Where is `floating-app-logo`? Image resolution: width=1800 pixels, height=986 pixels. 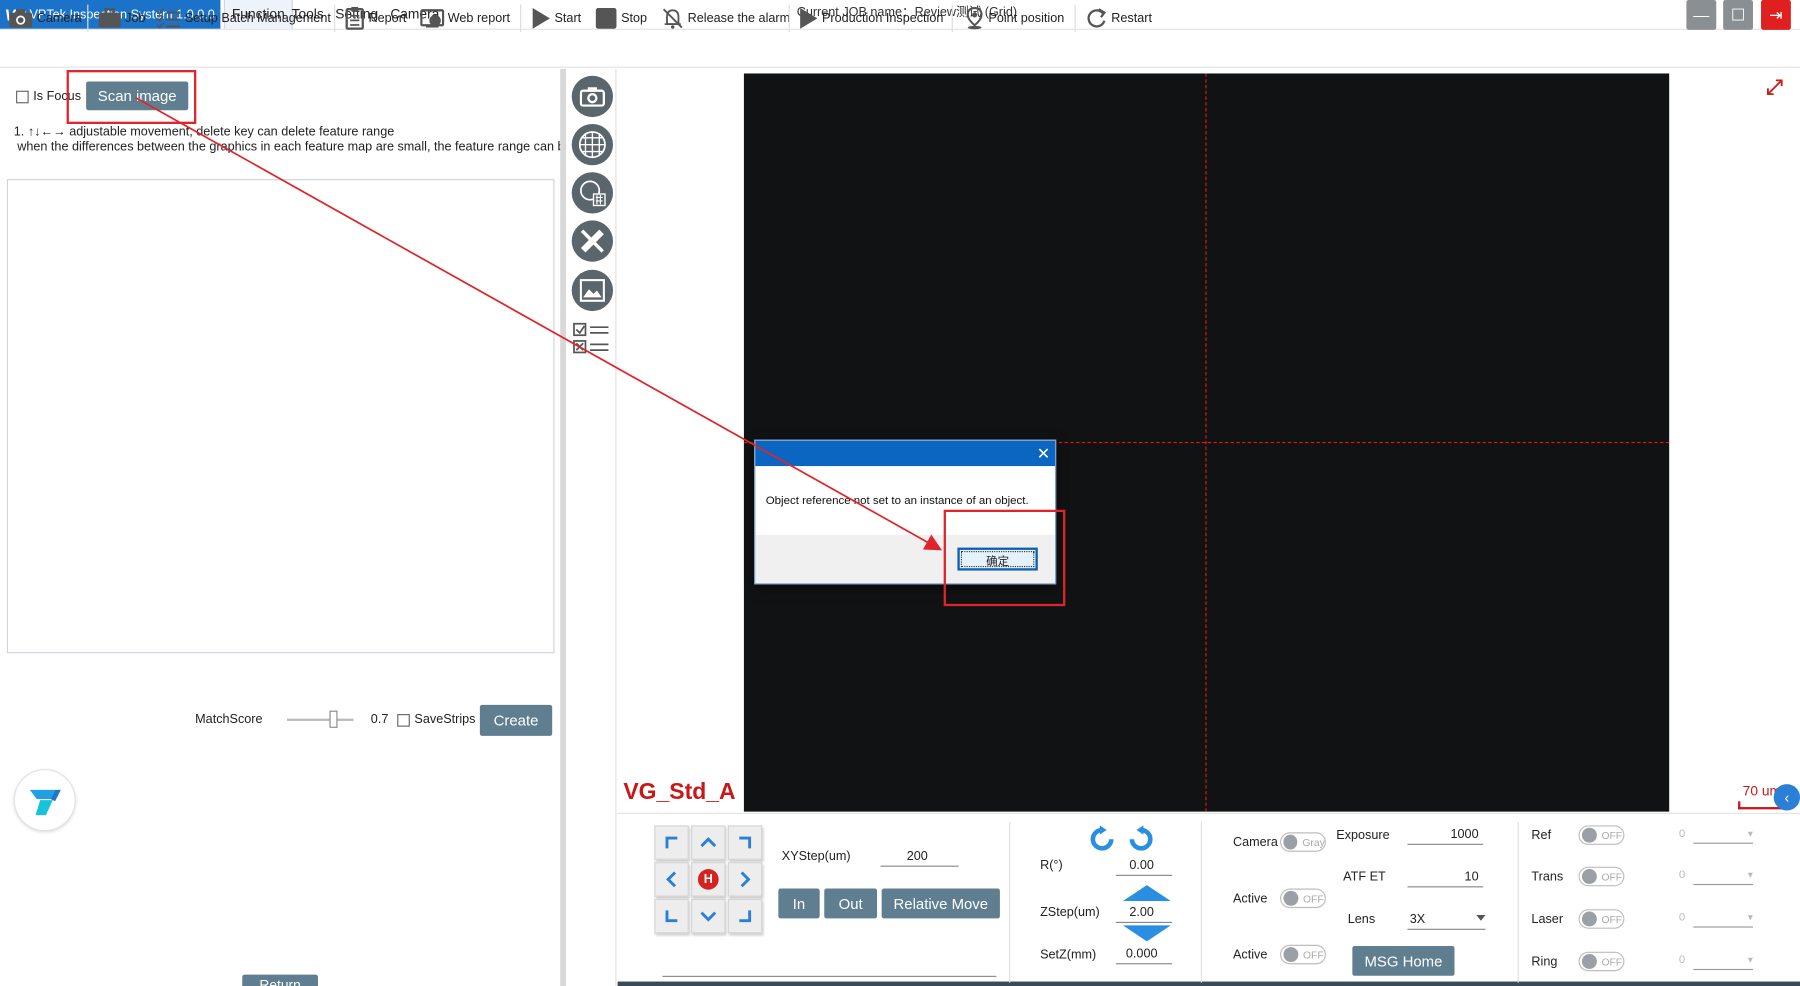
floating-app-logo is located at coordinates (44, 800).